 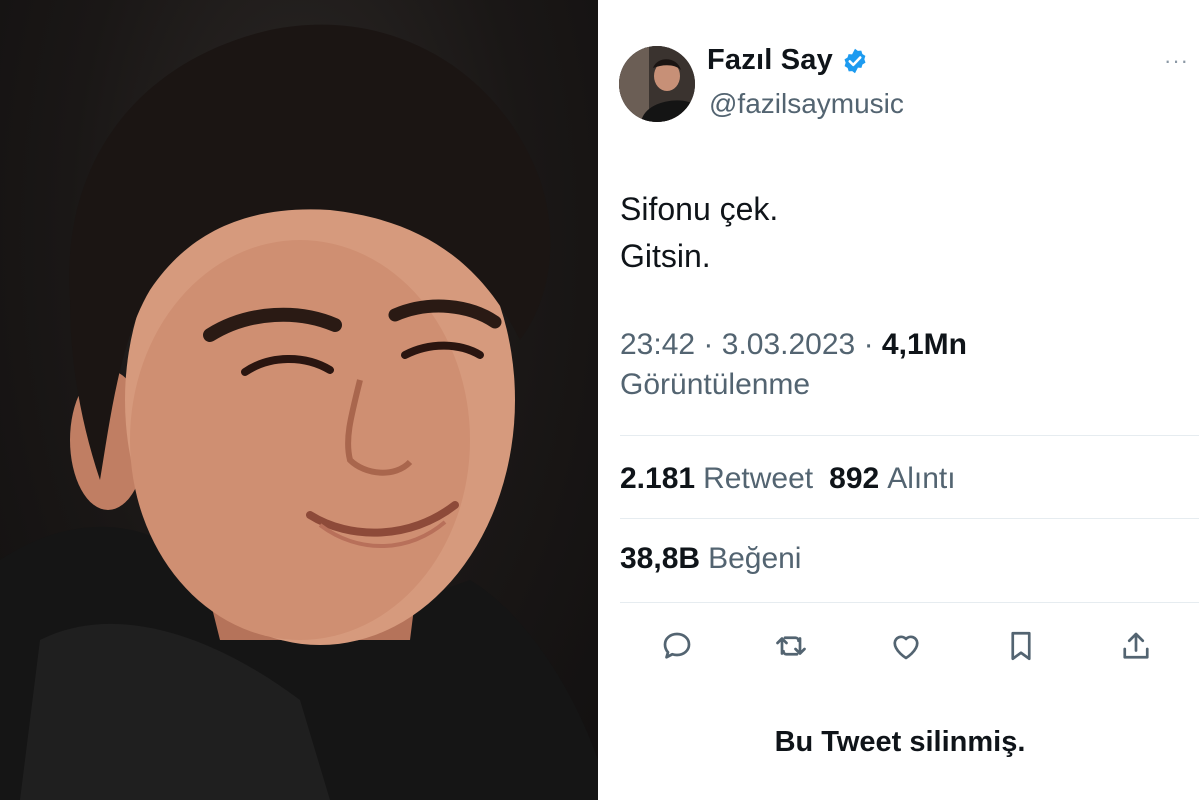 What do you see at coordinates (855, 60) in the screenshot?
I see `verified-badge-icon` at bounding box center [855, 60].